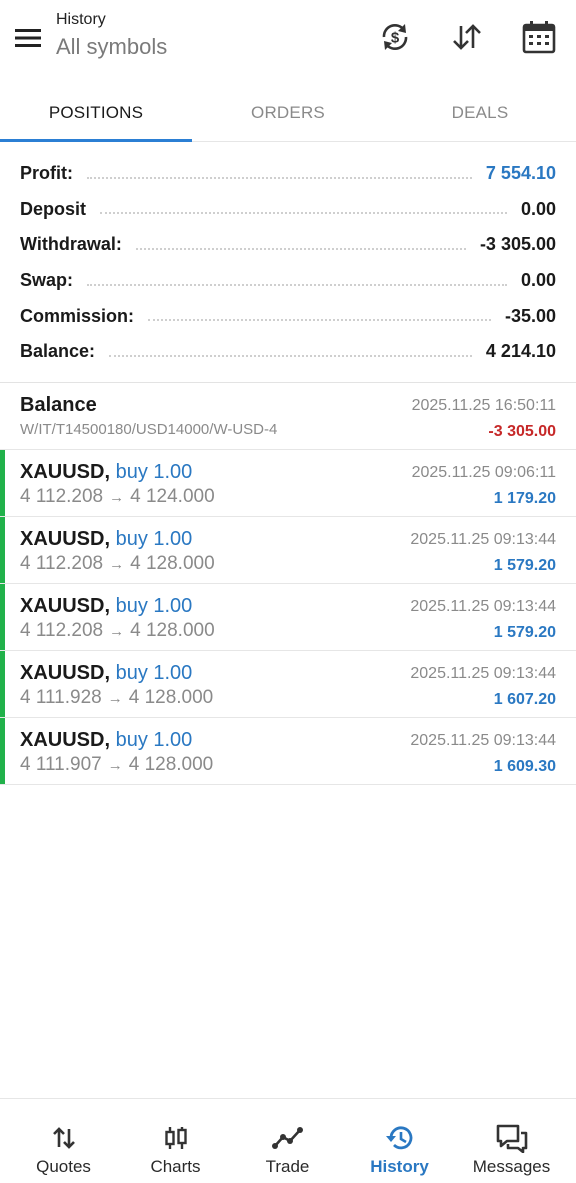  What do you see at coordinates (520, 351) in the screenshot?
I see `summary-value: 4 214.10` at bounding box center [520, 351].